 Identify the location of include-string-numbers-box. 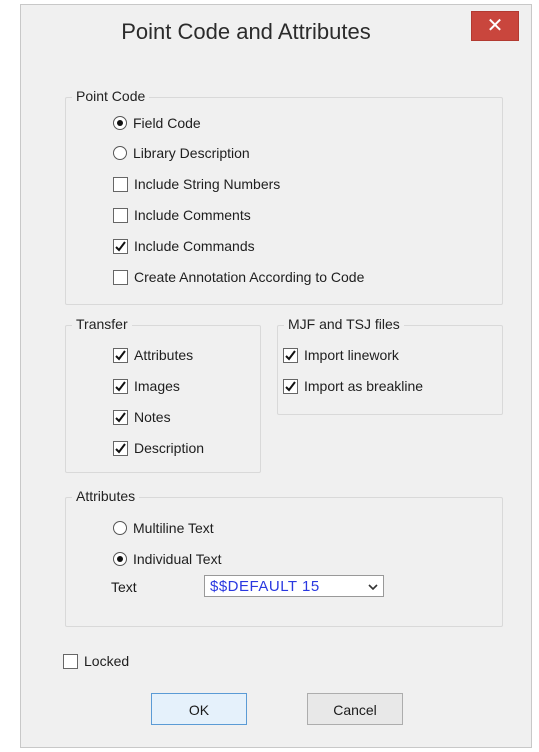
(120, 184).